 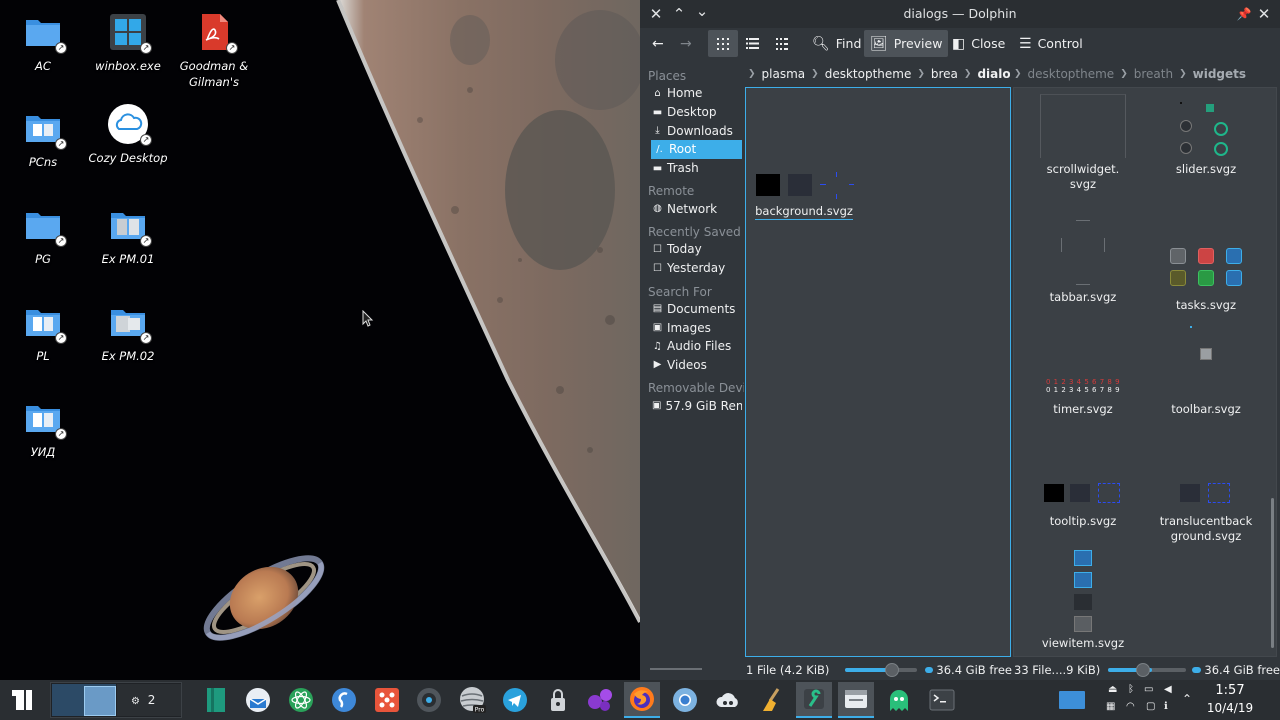 I want to click on purple-app-icon, so click(x=600, y=700).